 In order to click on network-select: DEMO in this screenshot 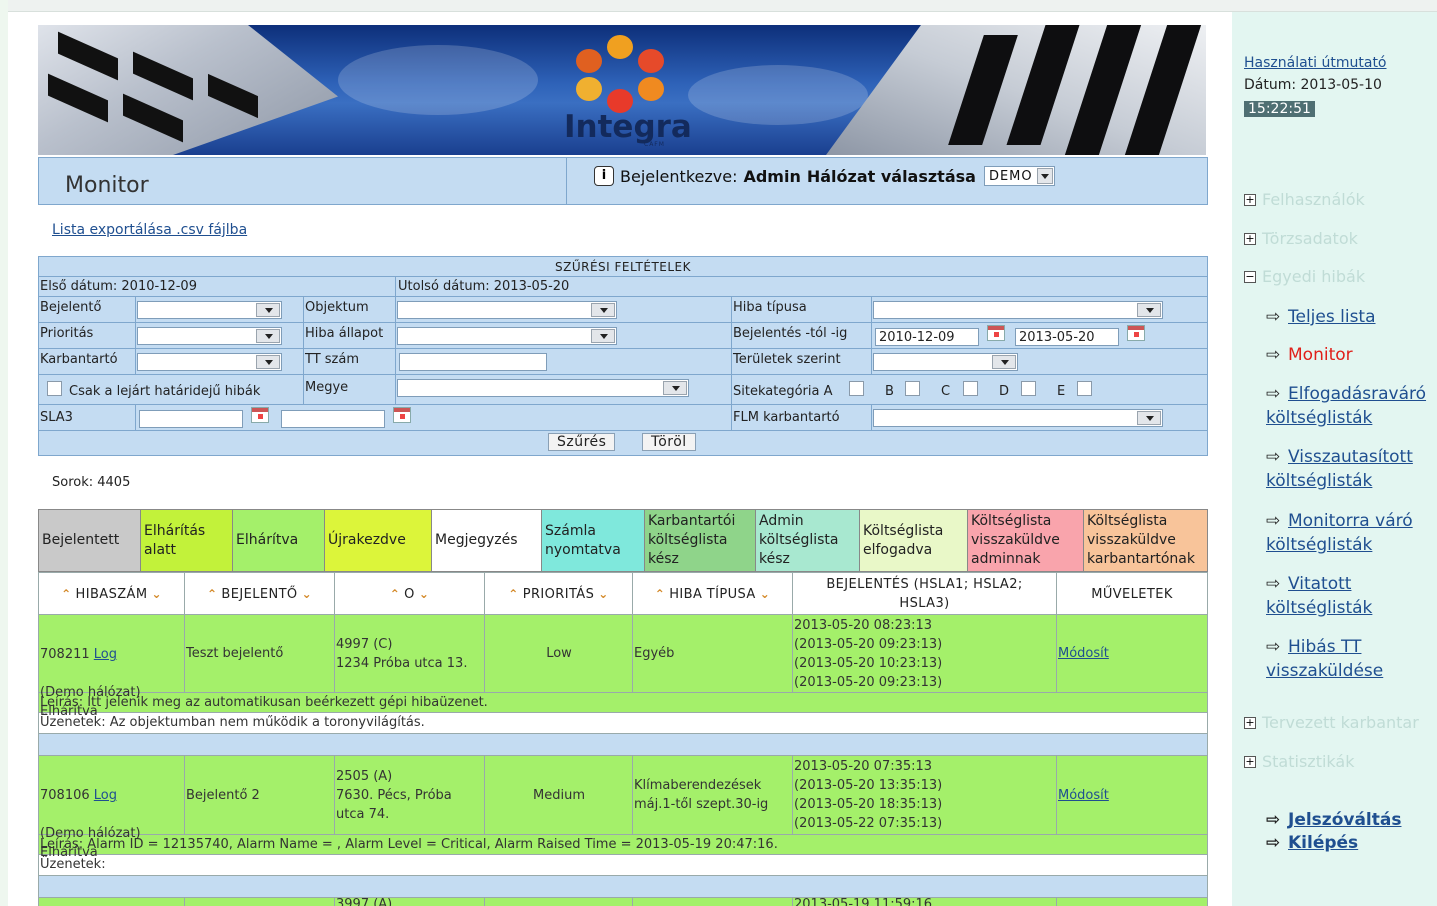, I will do `click(1019, 176)`.